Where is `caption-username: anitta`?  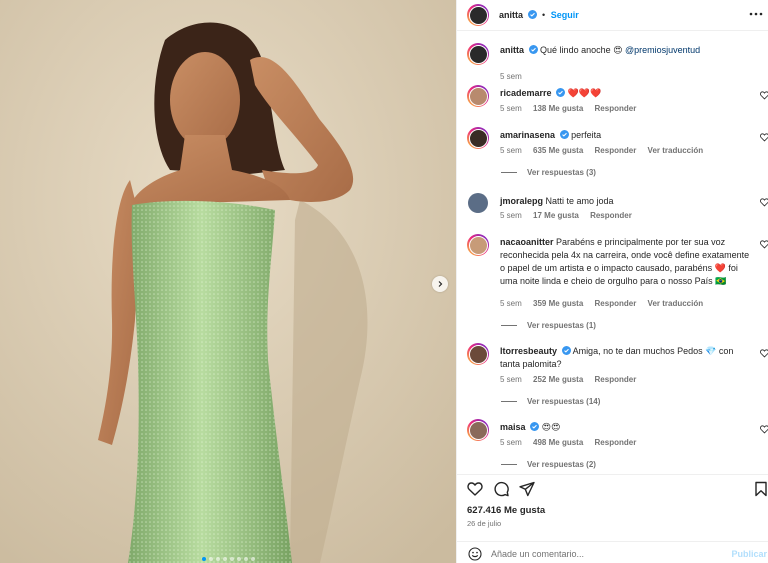 caption-username: anitta is located at coordinates (512, 50).